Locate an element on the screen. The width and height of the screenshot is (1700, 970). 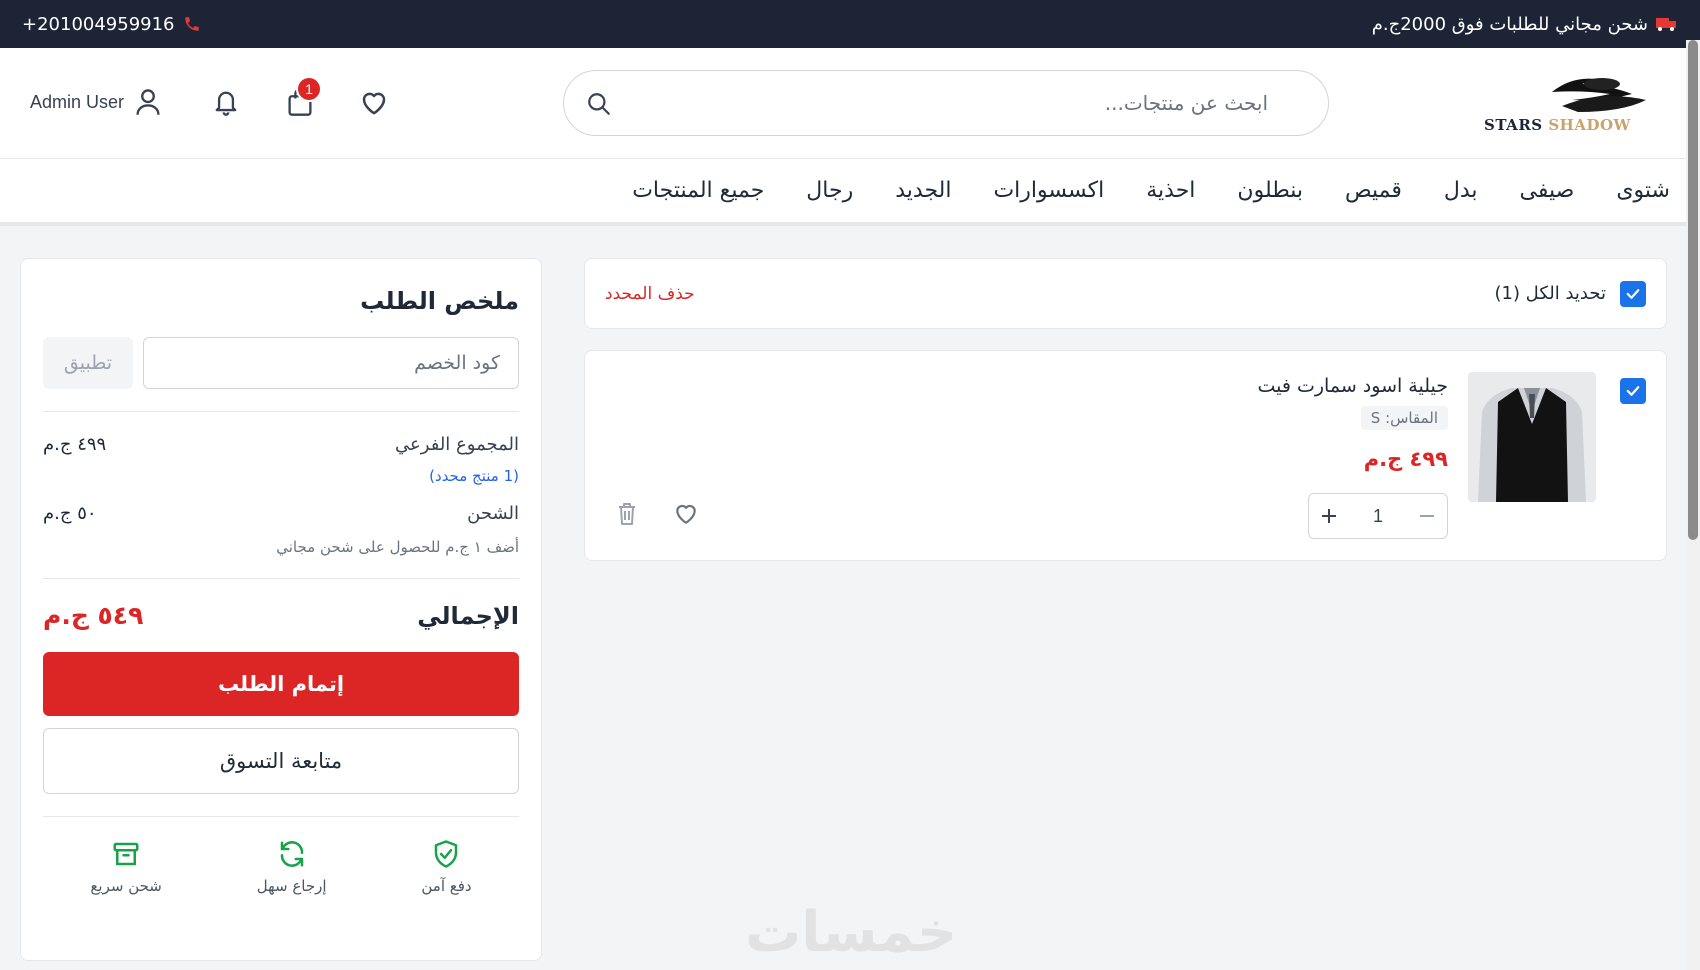
header-actions: Admin User 1 is located at coordinates (227, 101).